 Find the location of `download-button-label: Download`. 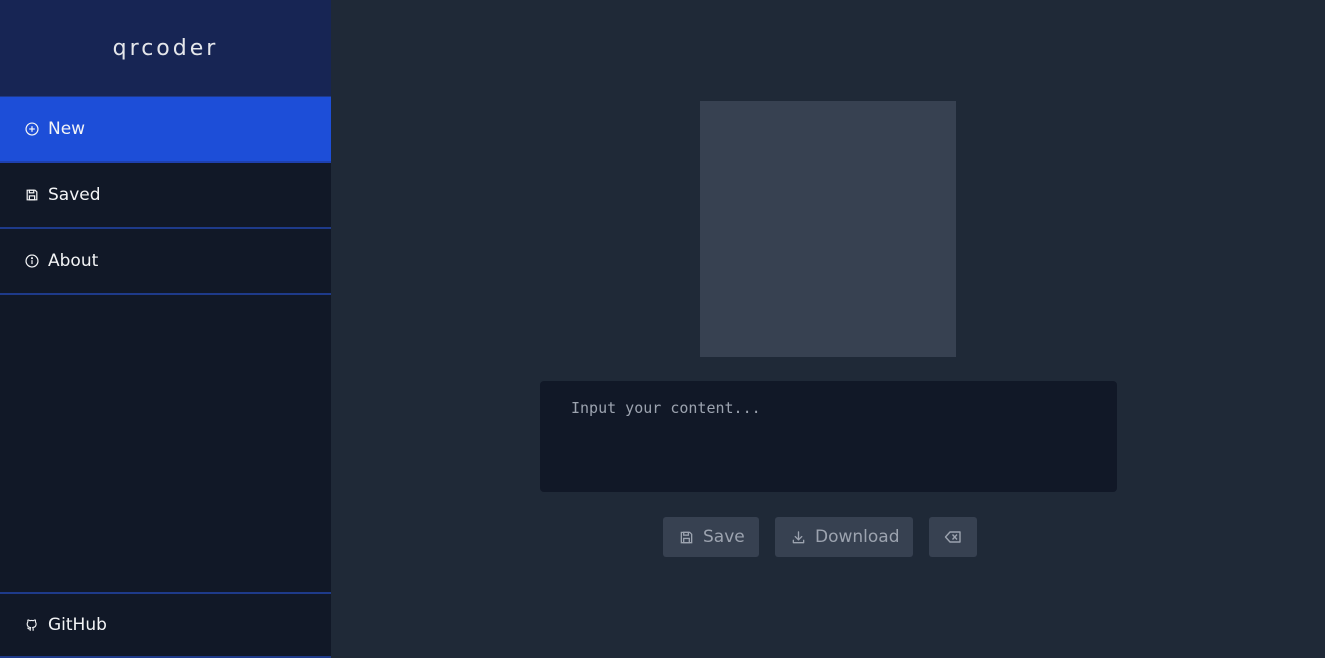

download-button-label: Download is located at coordinates (857, 537).